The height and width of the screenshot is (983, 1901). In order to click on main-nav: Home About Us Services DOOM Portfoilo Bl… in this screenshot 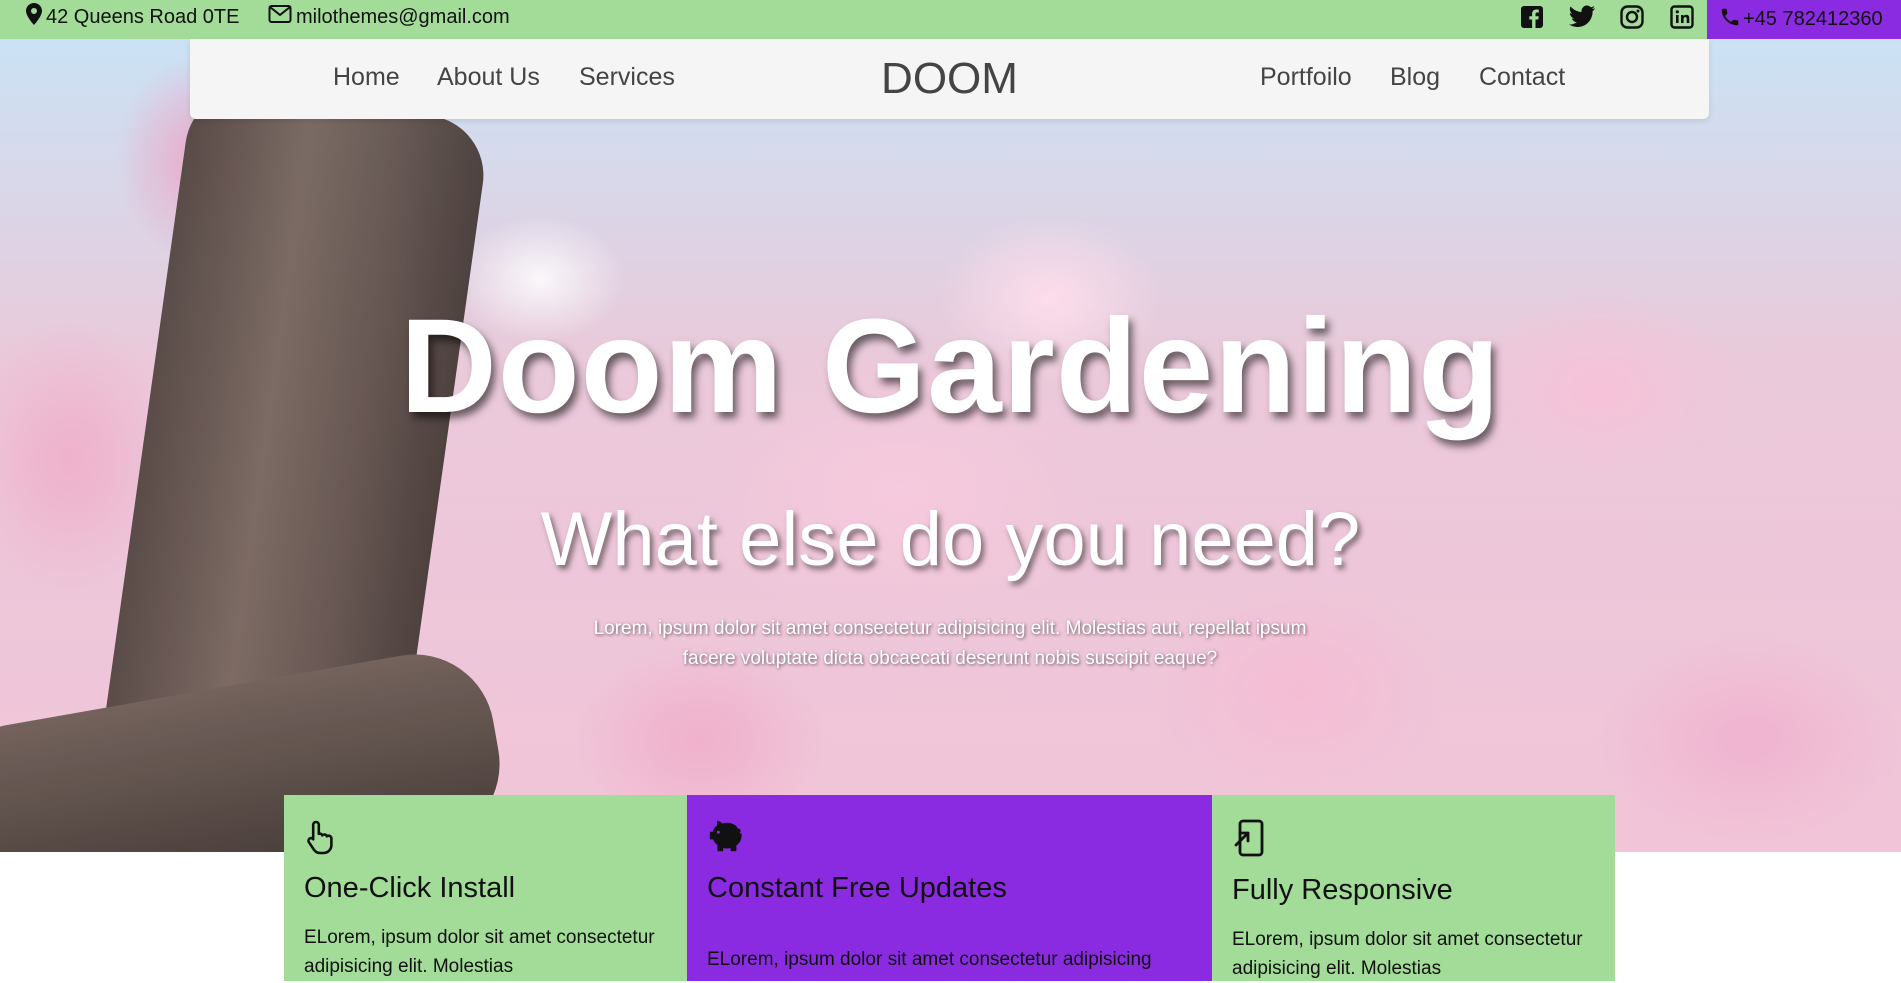, I will do `click(949, 79)`.